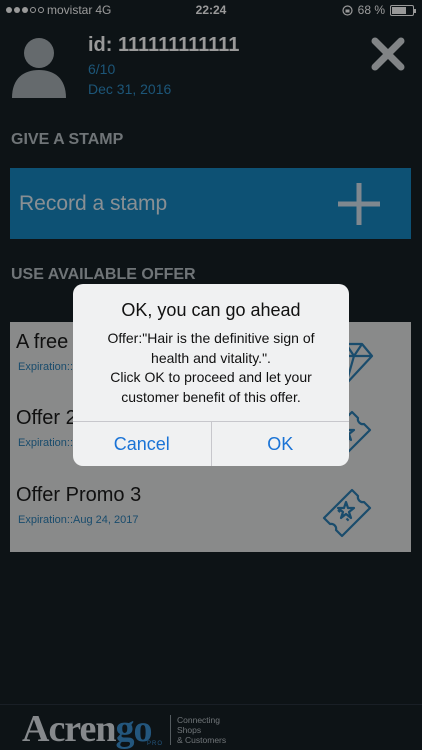 Image resolution: width=422 pixels, height=750 pixels. I want to click on ok-button: OK, so click(280, 444).